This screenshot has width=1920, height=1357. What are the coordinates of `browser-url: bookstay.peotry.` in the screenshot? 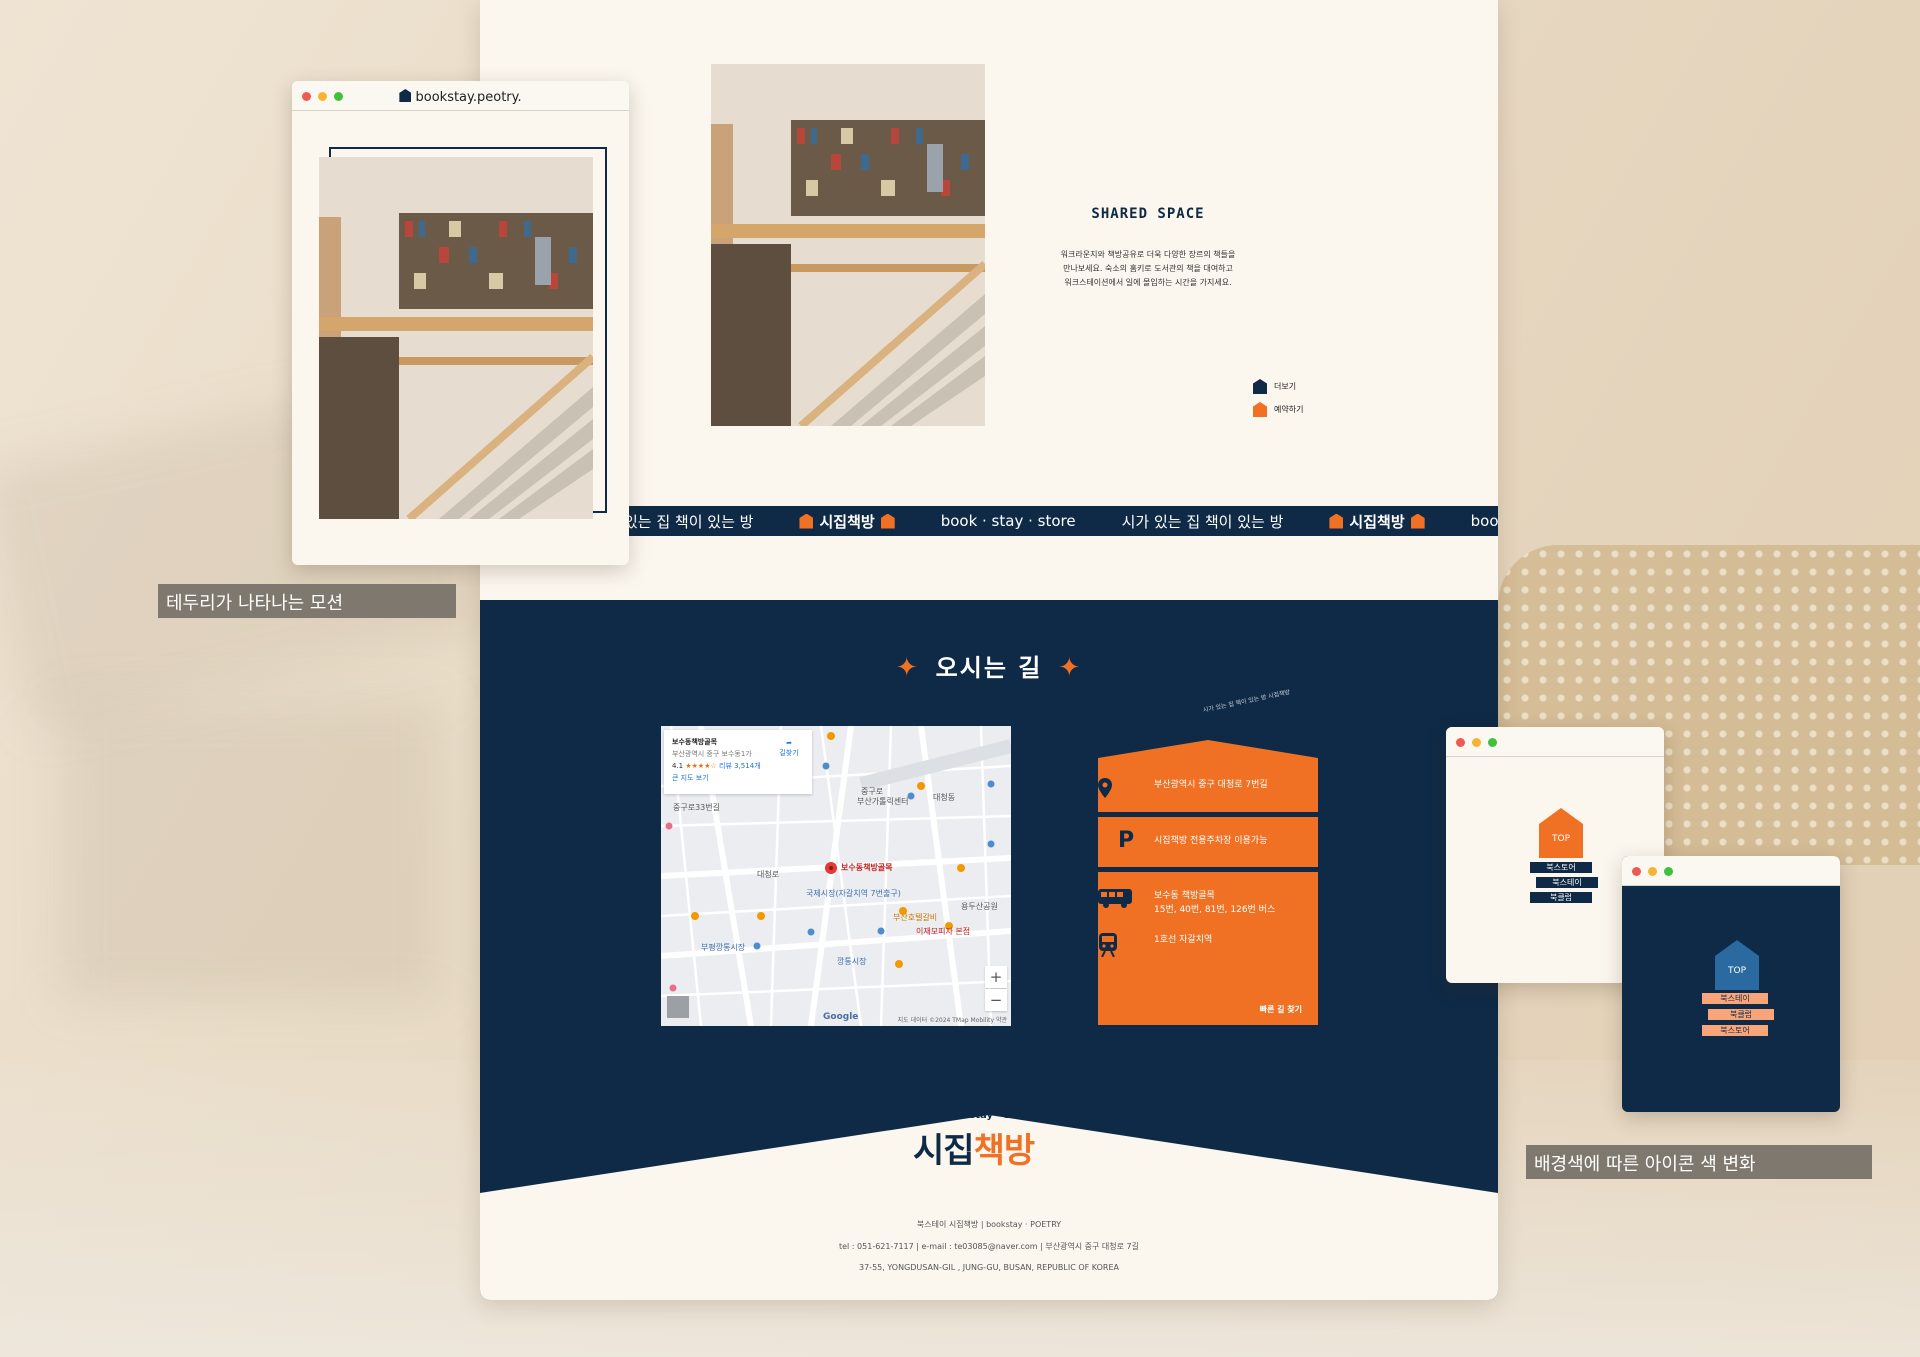 It's located at (460, 97).